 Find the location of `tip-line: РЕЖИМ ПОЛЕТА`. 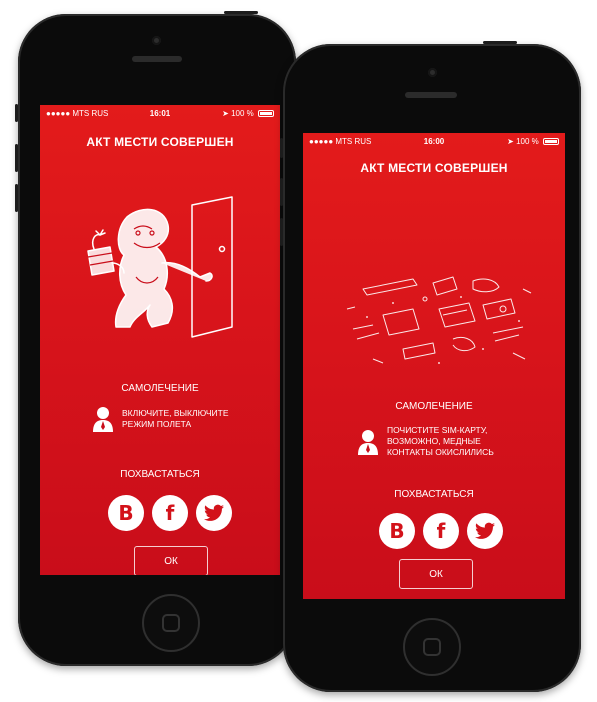

tip-line: РЕЖИМ ПОЛЕТА is located at coordinates (157, 424).